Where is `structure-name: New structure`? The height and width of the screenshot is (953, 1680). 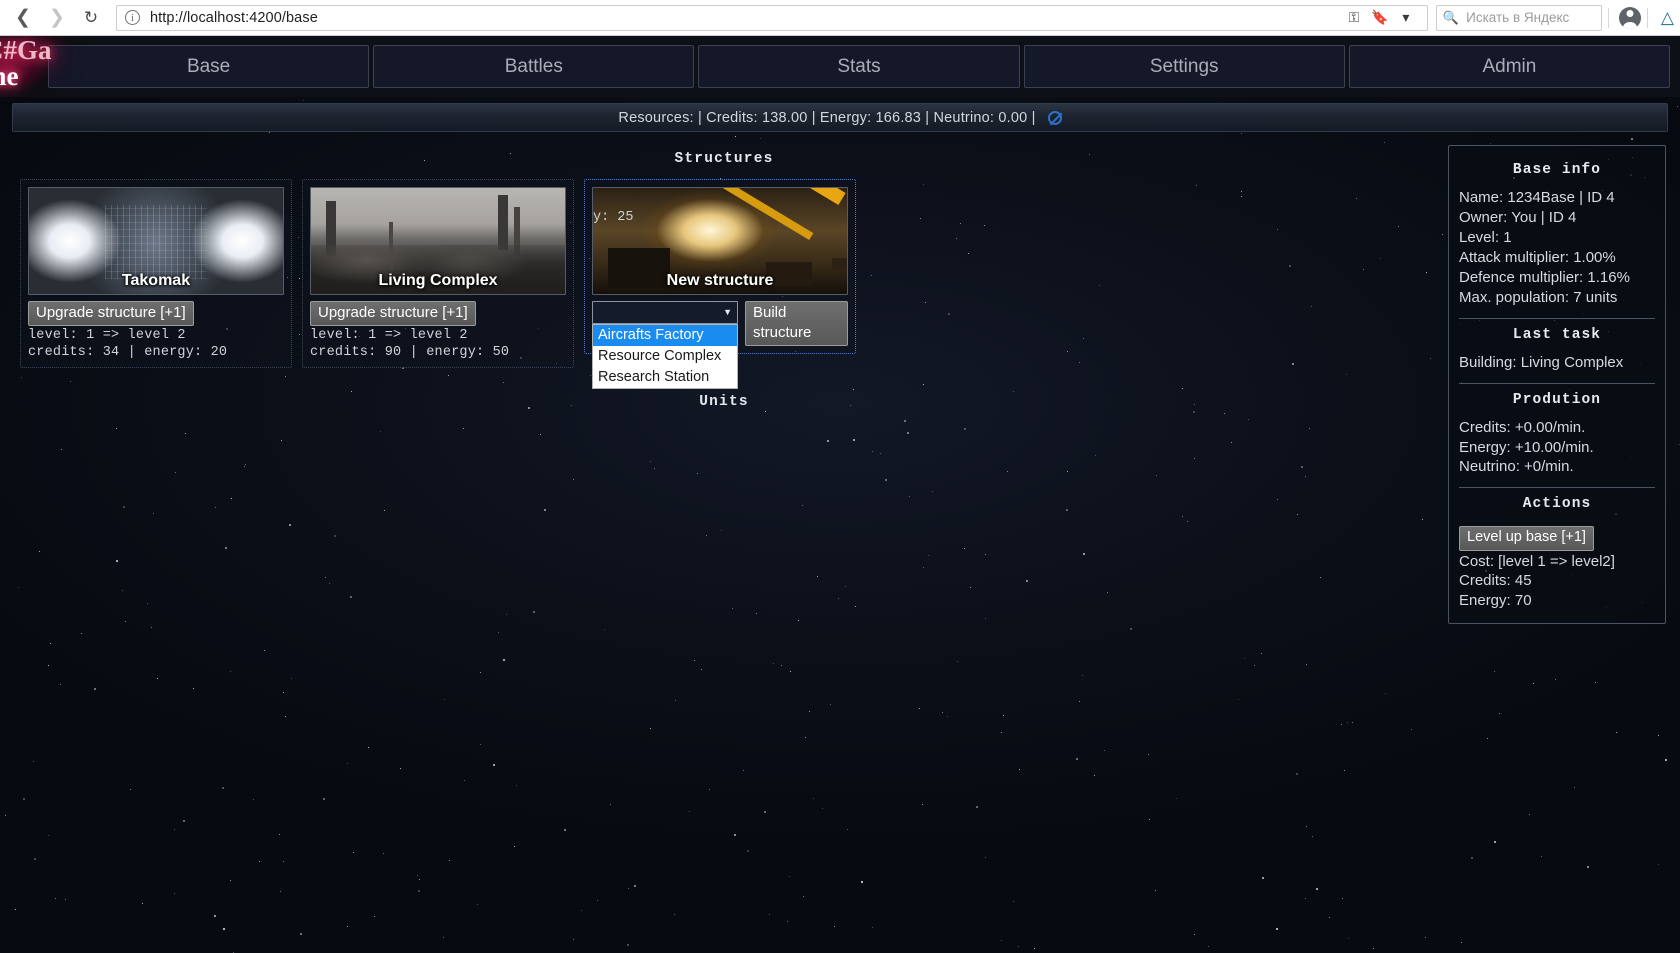
structure-name: New structure is located at coordinates (720, 280).